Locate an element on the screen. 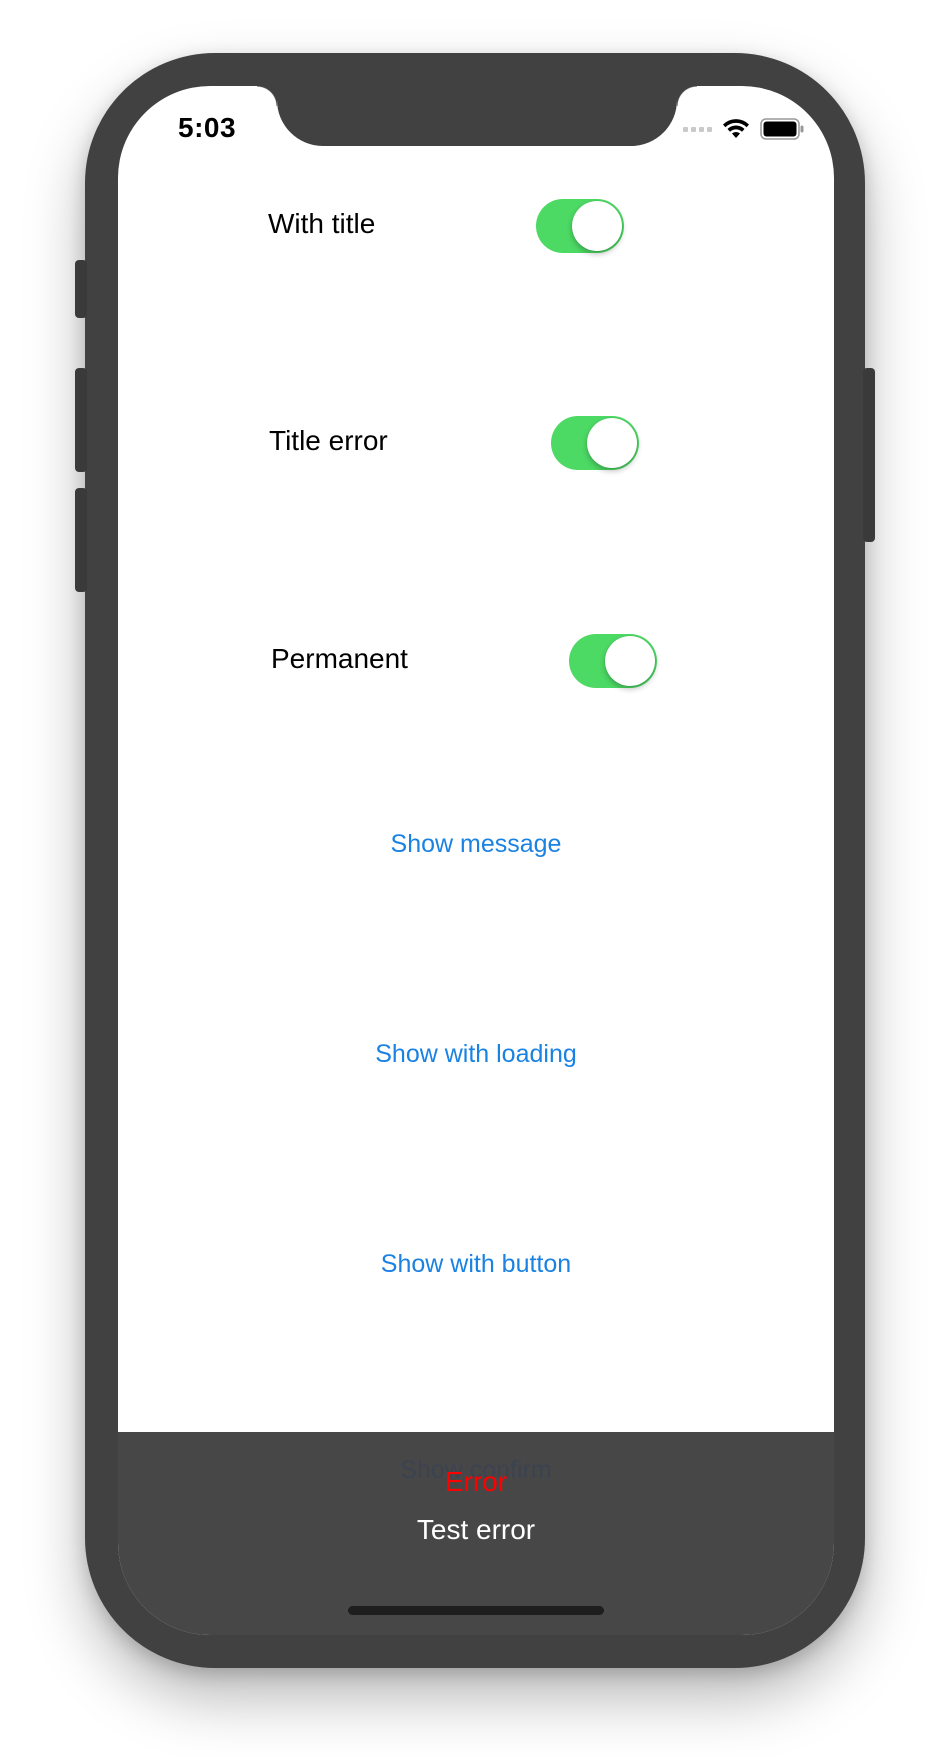  toast-message: Test error is located at coordinates (476, 1529).